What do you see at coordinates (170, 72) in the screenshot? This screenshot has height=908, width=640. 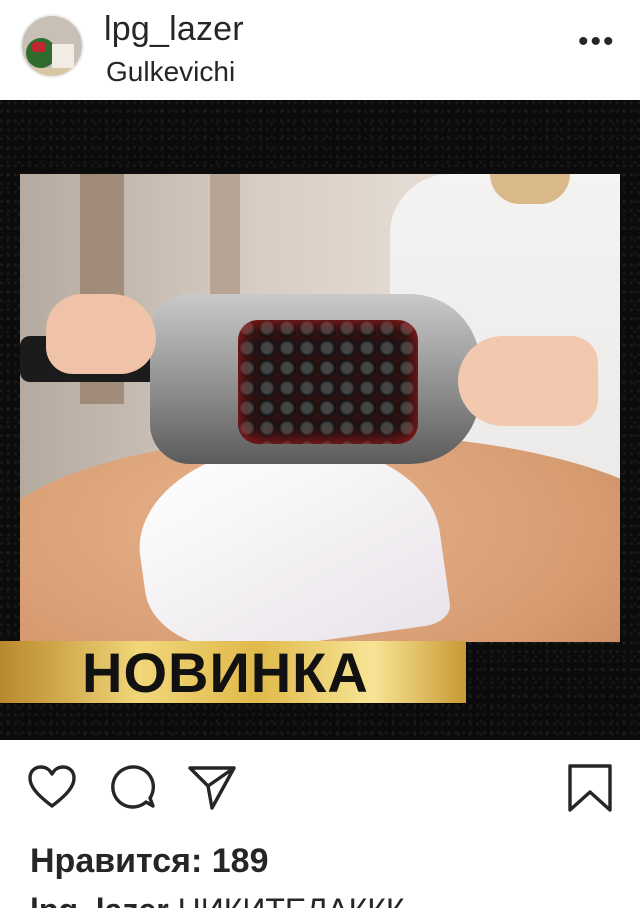 I see `location-link: Gulkevichi` at bounding box center [170, 72].